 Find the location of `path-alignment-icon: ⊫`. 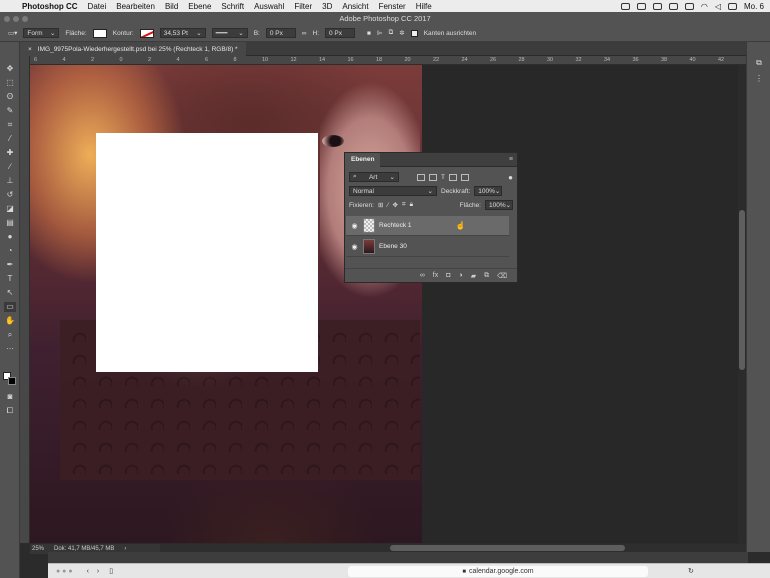

path-alignment-icon: ⊫ is located at coordinates (380, 33).